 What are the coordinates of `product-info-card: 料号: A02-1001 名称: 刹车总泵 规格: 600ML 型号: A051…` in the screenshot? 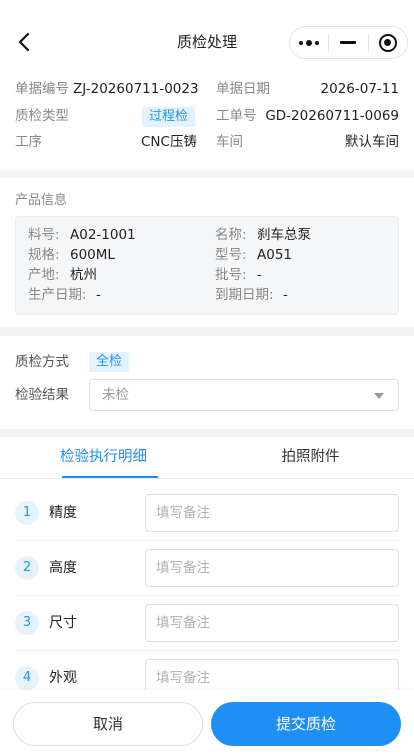 It's located at (207, 265).